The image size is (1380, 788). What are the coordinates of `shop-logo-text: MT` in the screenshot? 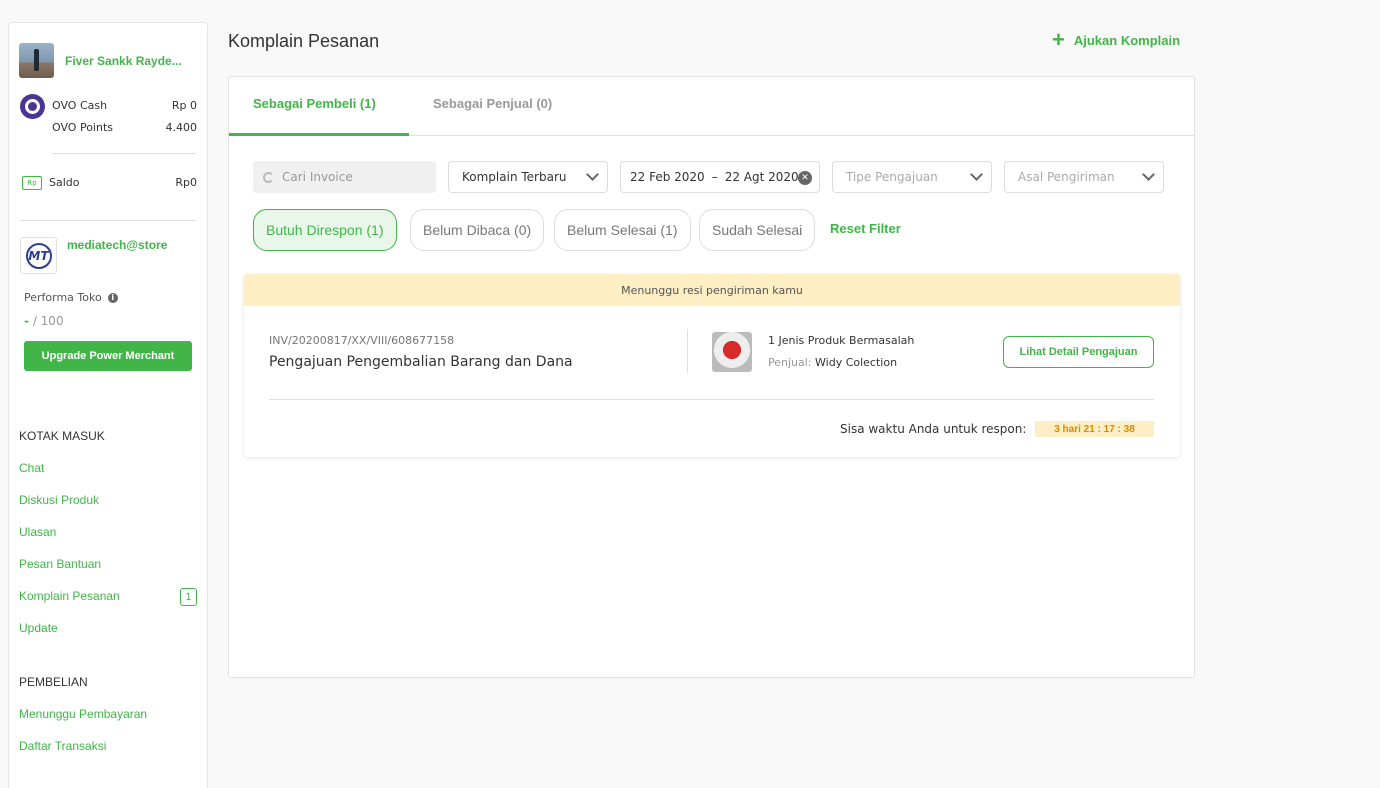 It's located at (38, 255).